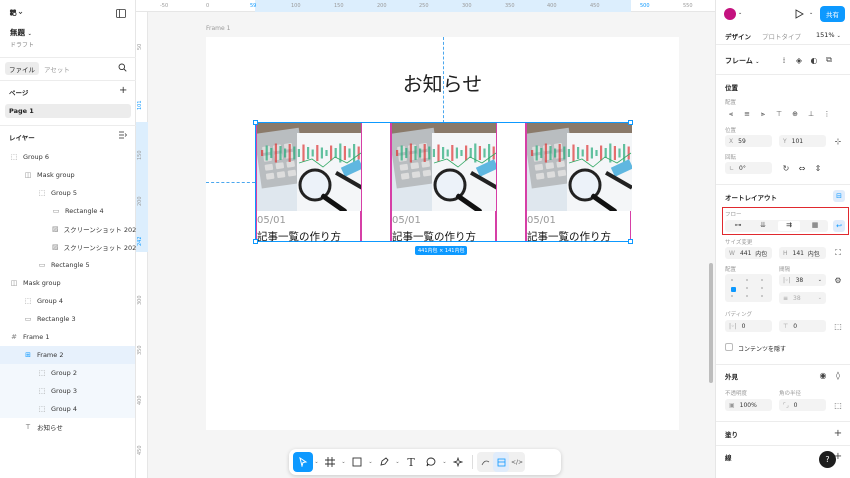 This screenshot has width=850, height=478. I want to click on comment-tool-button, so click(431, 462).